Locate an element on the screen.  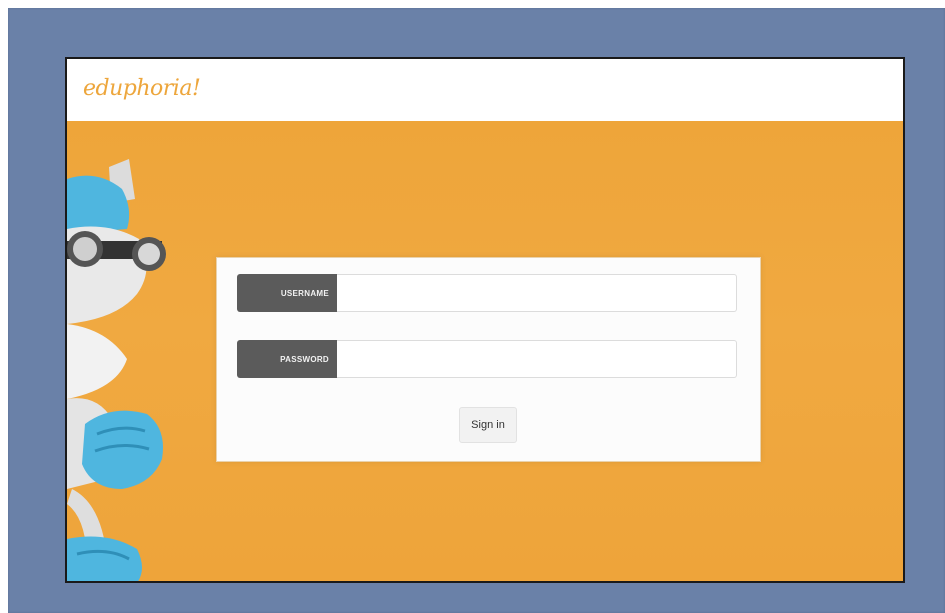
password-field-row: PASSWORD is located at coordinates (487, 359).